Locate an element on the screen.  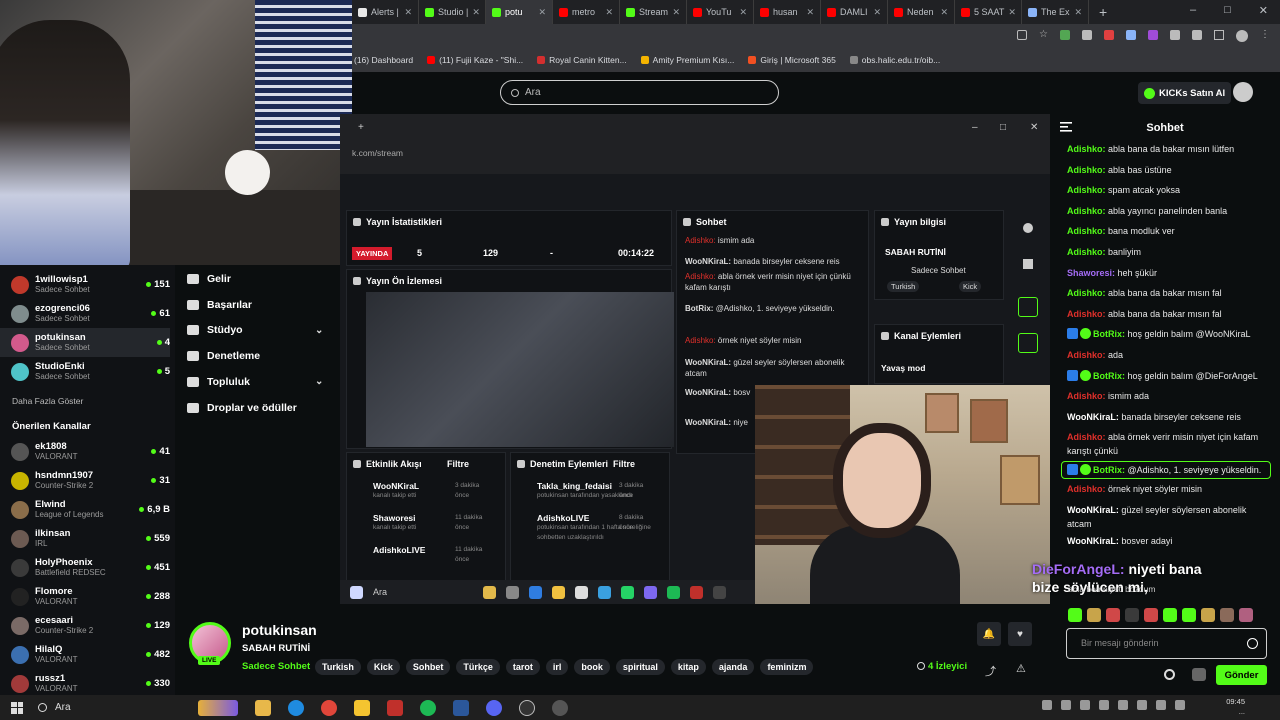
sidebar-channel: russz1 VALORANT 330 is located at coordinates (85, 683).